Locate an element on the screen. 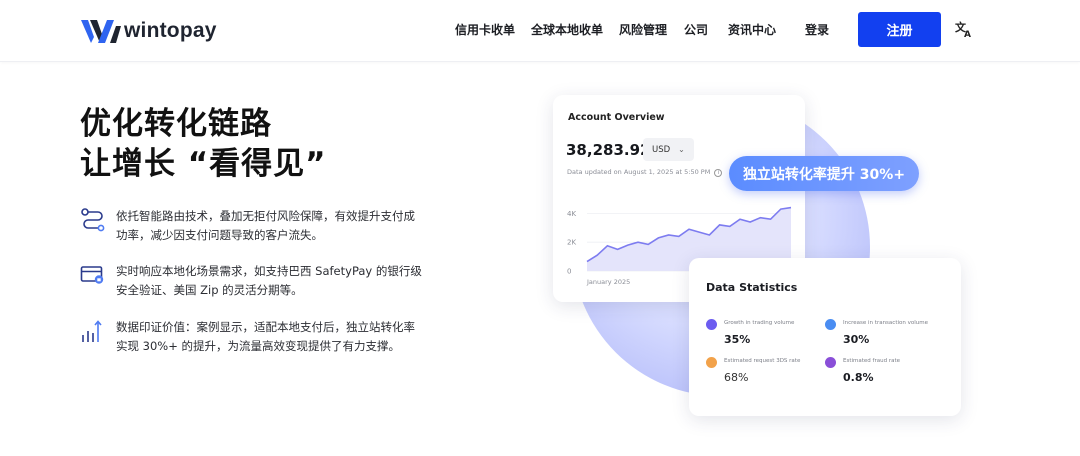 The width and height of the screenshot is (1080, 456). conversion-rate-badge: 独立站转化率提升 30%+ is located at coordinates (824, 173).